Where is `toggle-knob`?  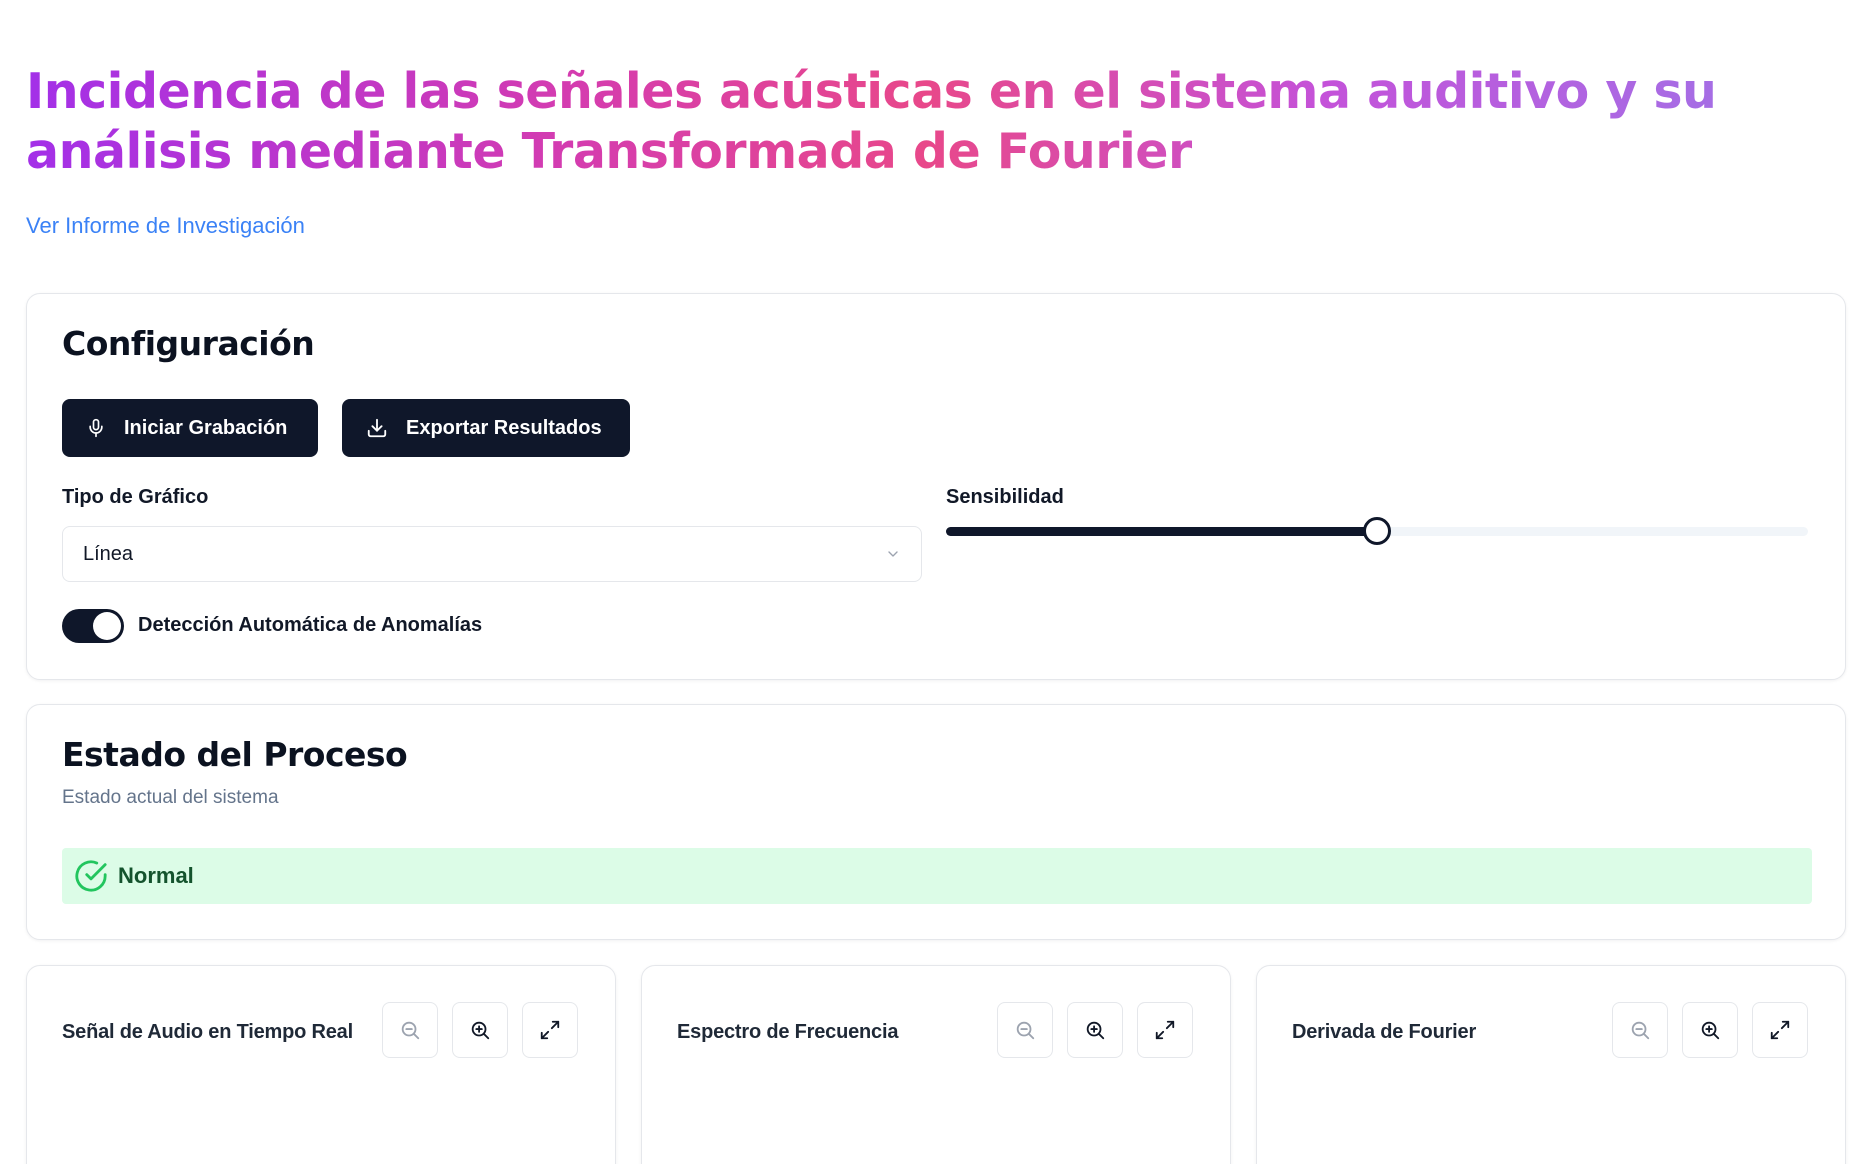 toggle-knob is located at coordinates (107, 626).